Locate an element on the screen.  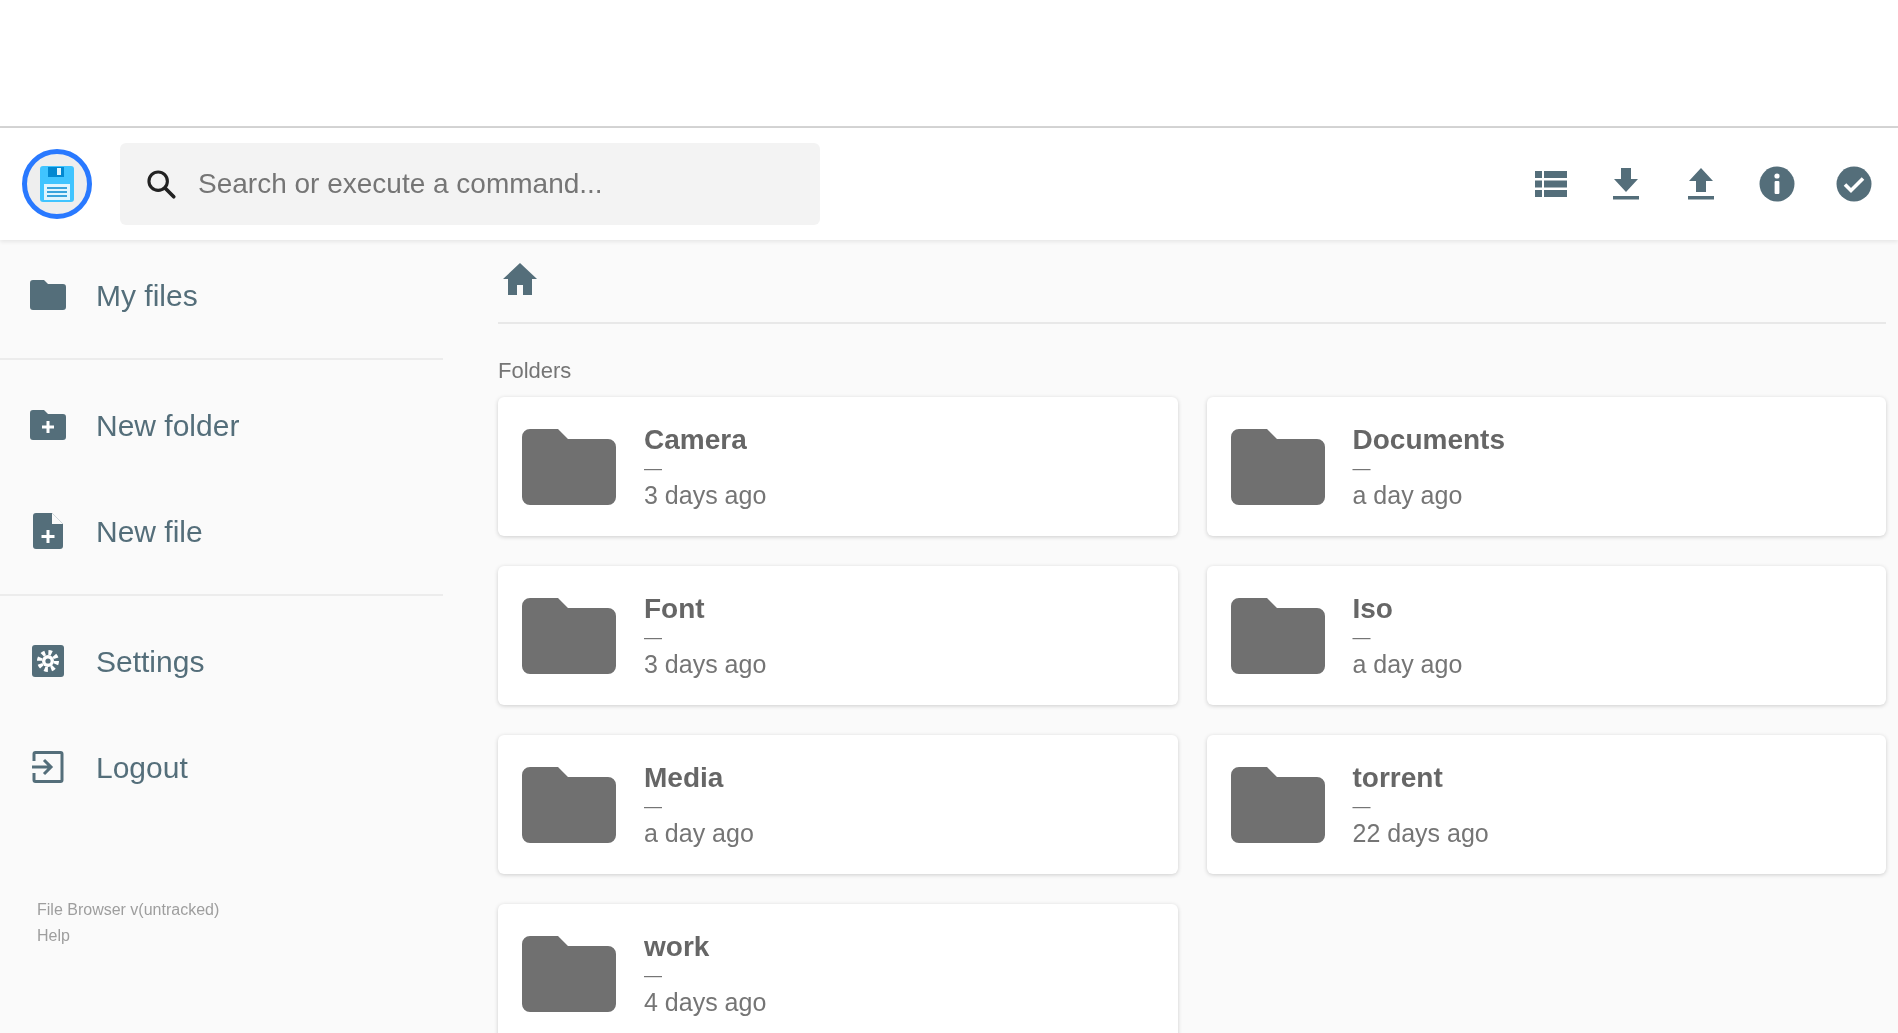
new-folder-icon is located at coordinates (48, 425).